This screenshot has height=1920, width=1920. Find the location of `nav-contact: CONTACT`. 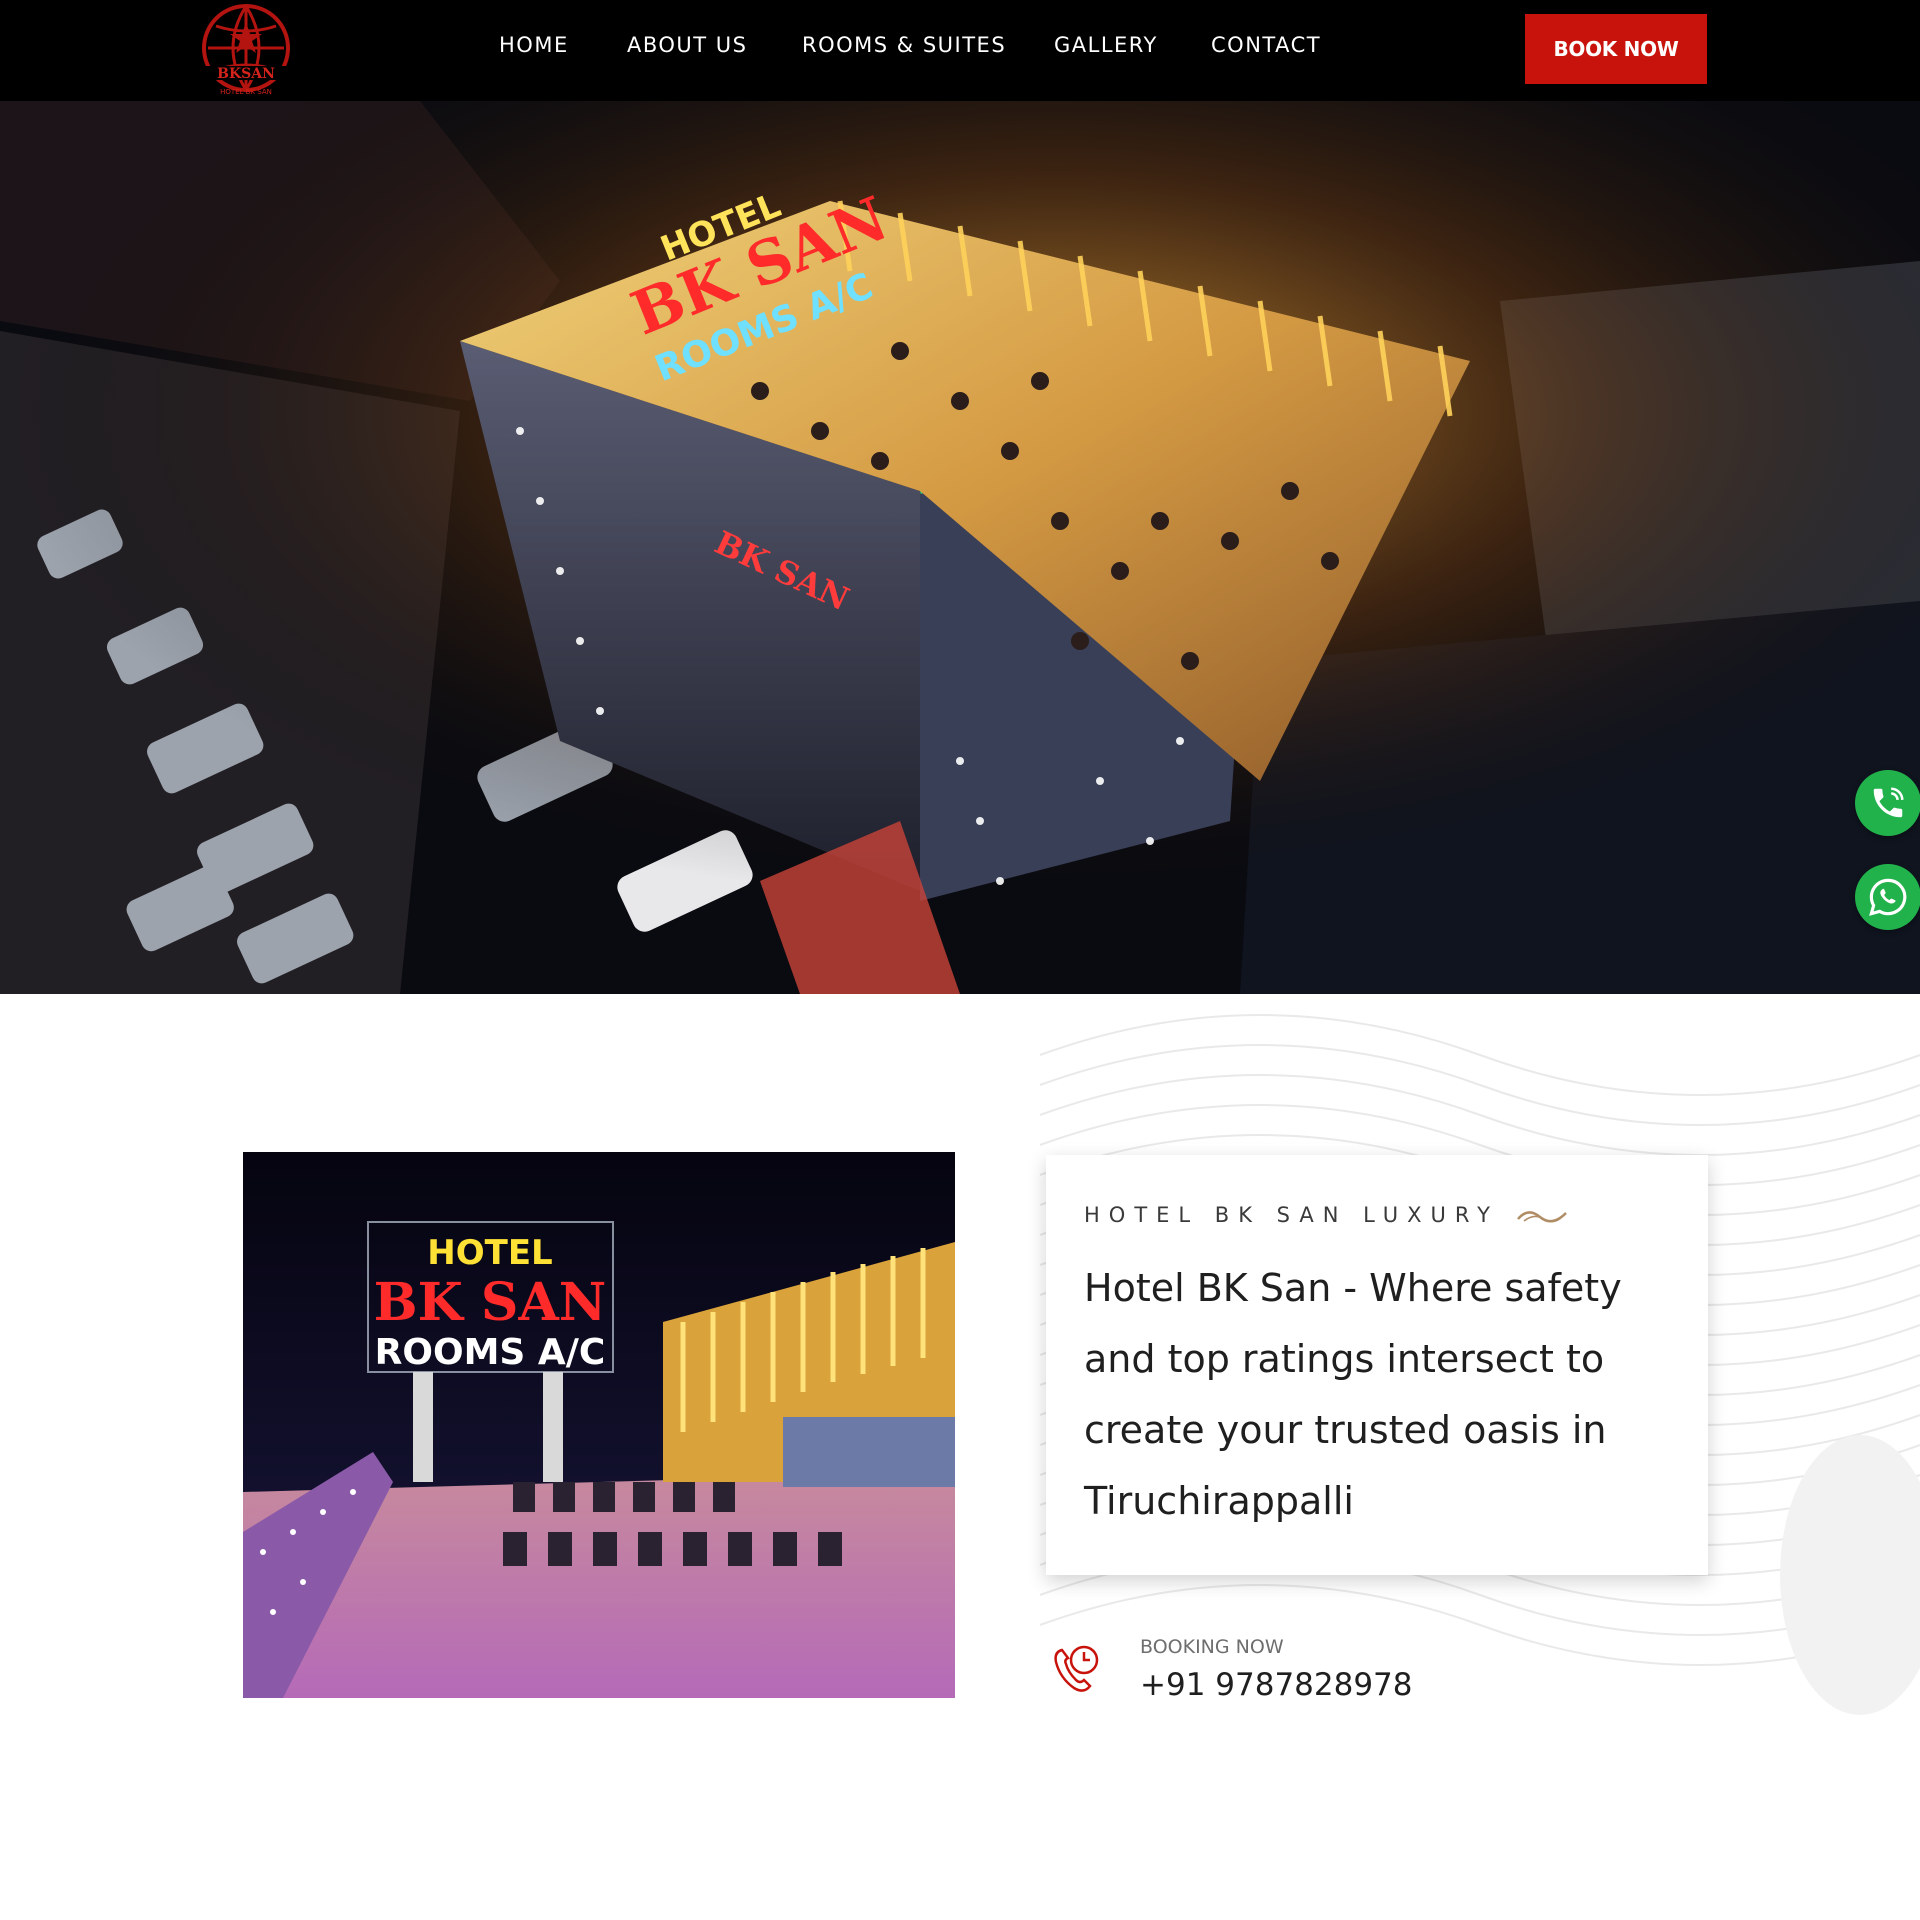

nav-contact: CONTACT is located at coordinates (1266, 45).